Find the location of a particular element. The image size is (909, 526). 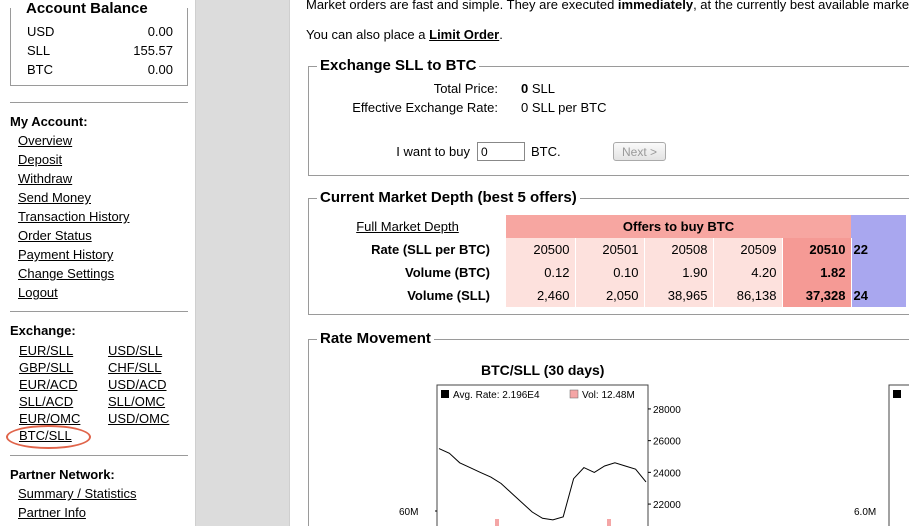

bid-column-header is located at coordinates (878, 226).